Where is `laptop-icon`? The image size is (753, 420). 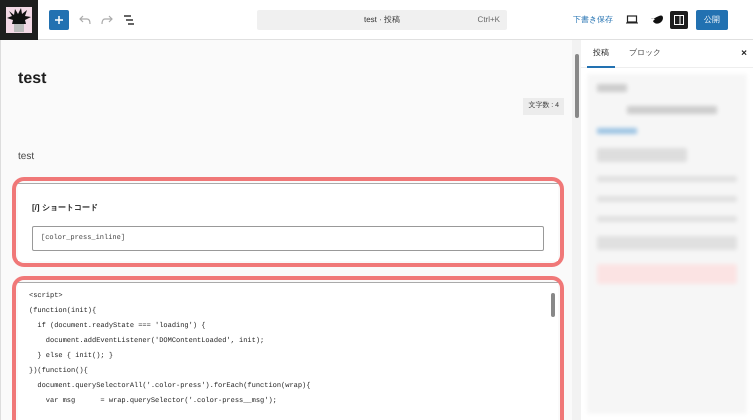 laptop-icon is located at coordinates (632, 19).